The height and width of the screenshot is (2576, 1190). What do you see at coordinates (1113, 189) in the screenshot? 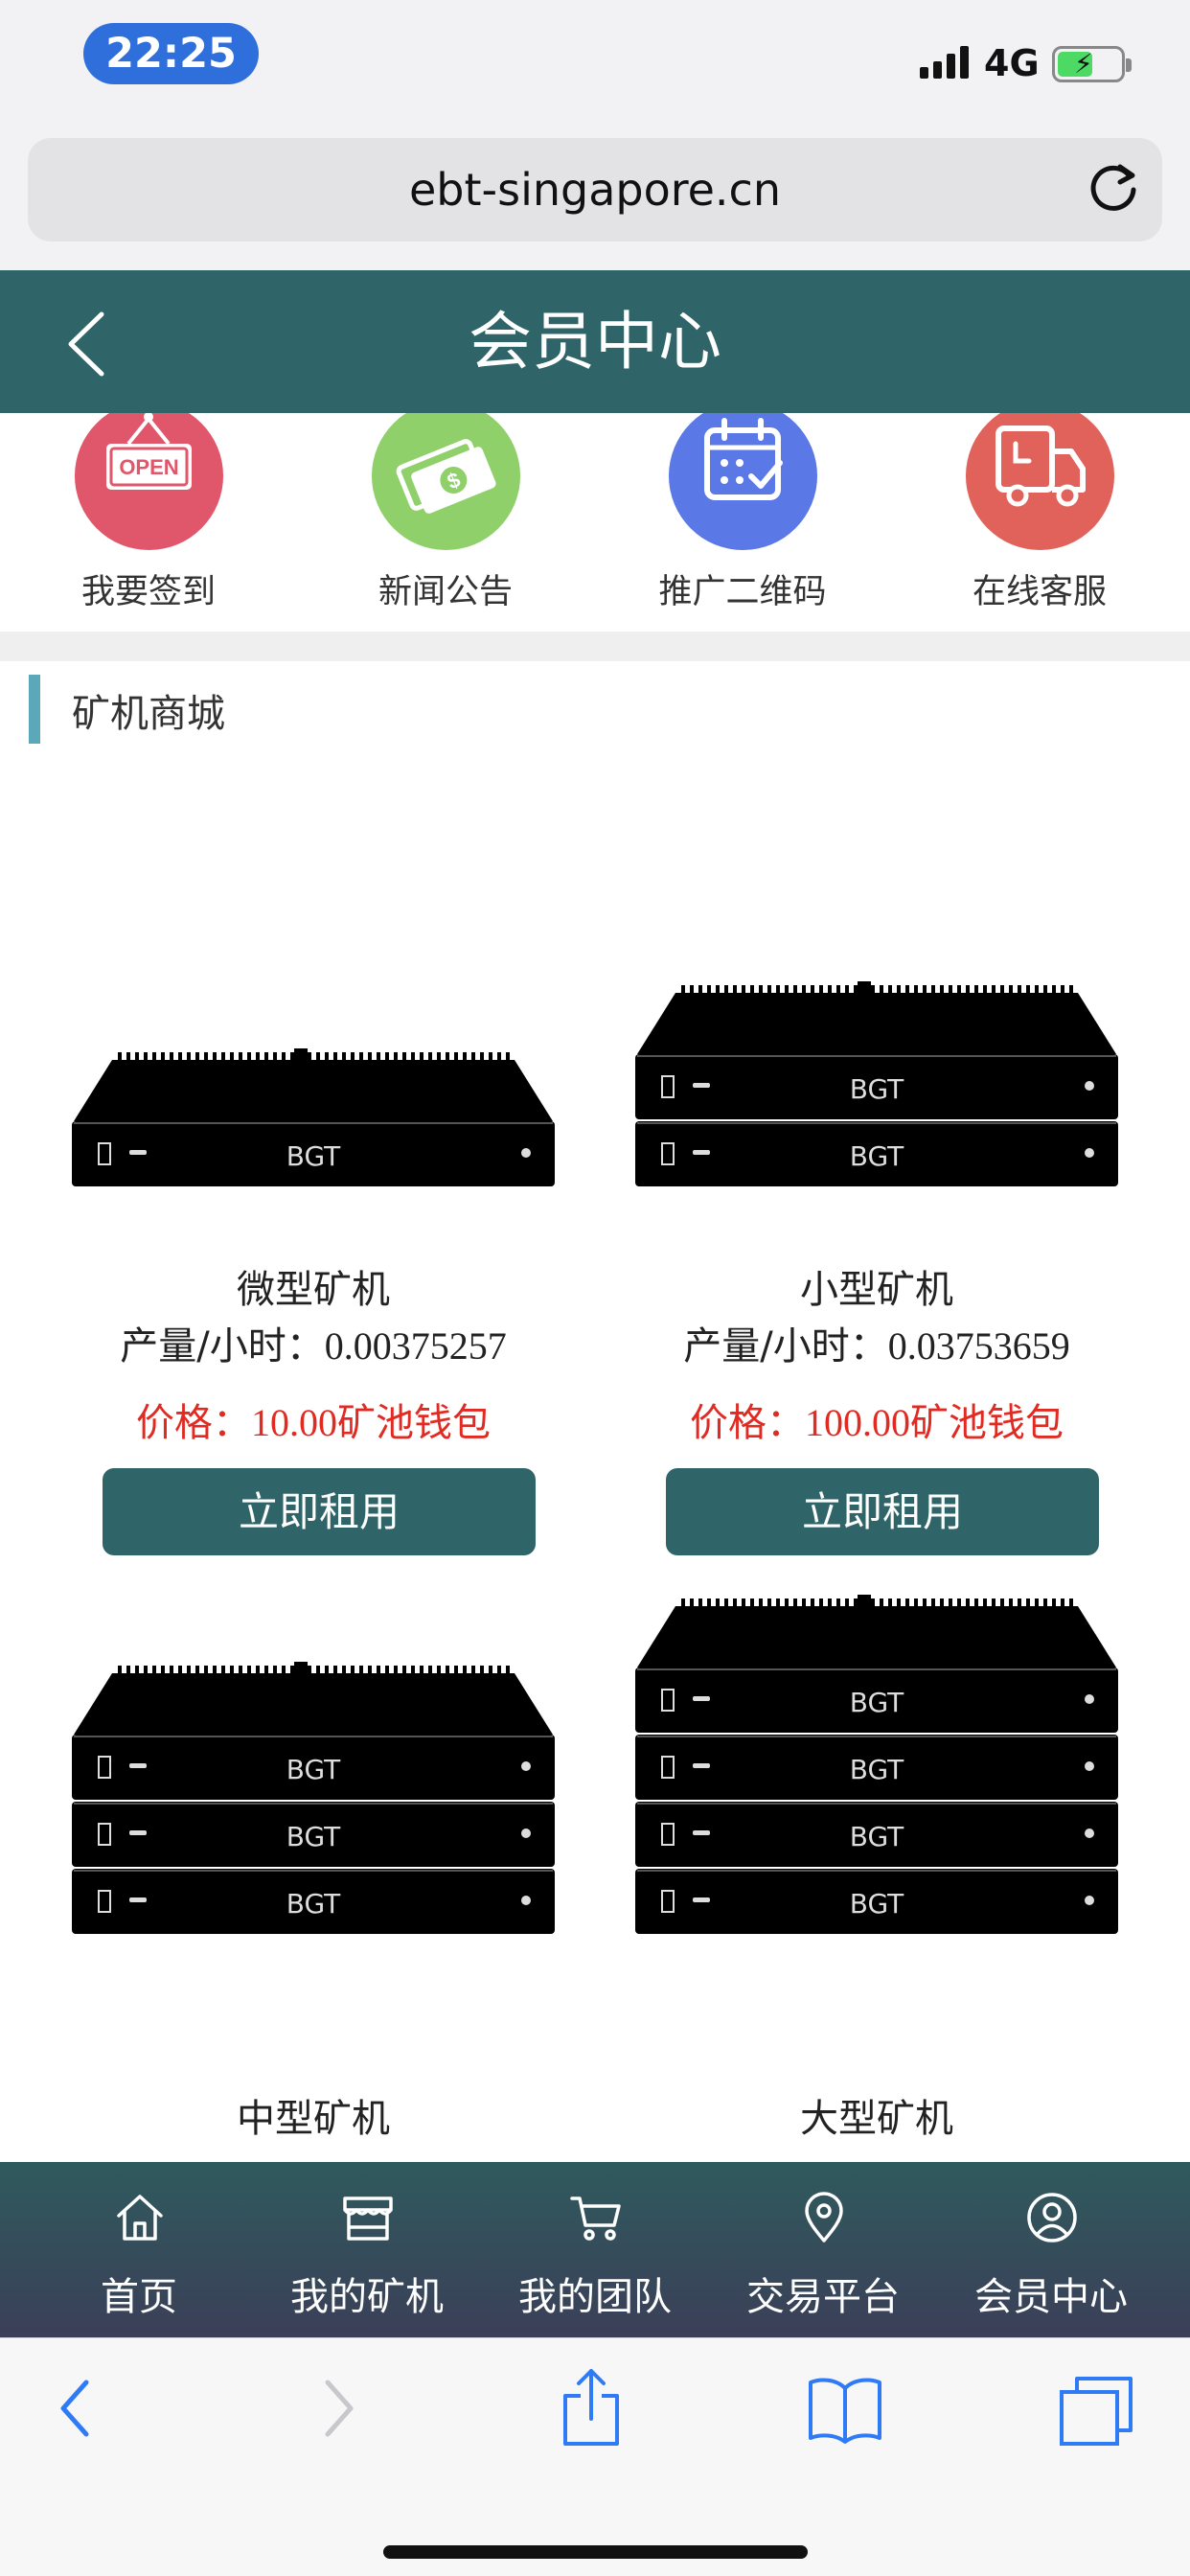
I see `reload-icon` at bounding box center [1113, 189].